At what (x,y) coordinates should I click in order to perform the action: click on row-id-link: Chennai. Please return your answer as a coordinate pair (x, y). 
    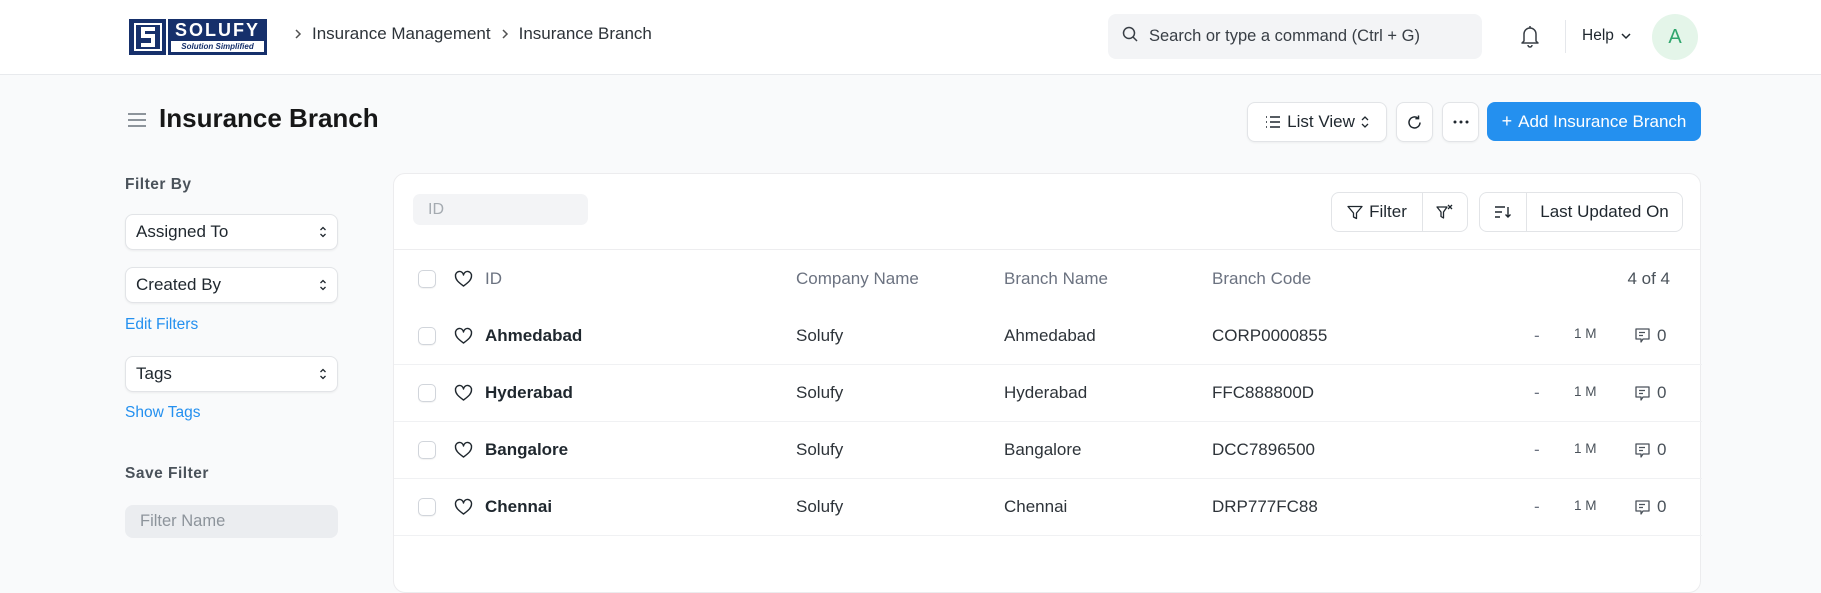
    Looking at the image, I should click on (518, 507).